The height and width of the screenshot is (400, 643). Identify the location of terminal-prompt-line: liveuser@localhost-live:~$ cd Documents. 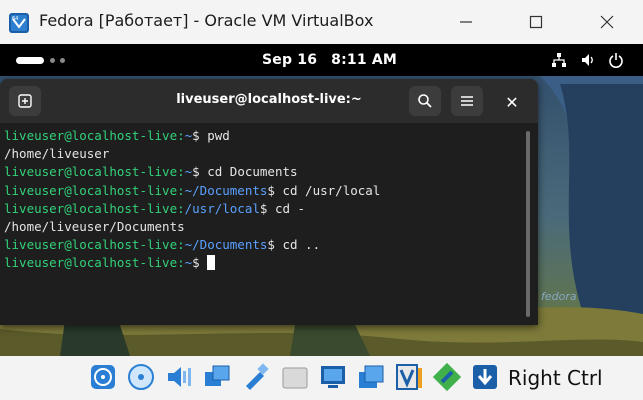
(151, 172).